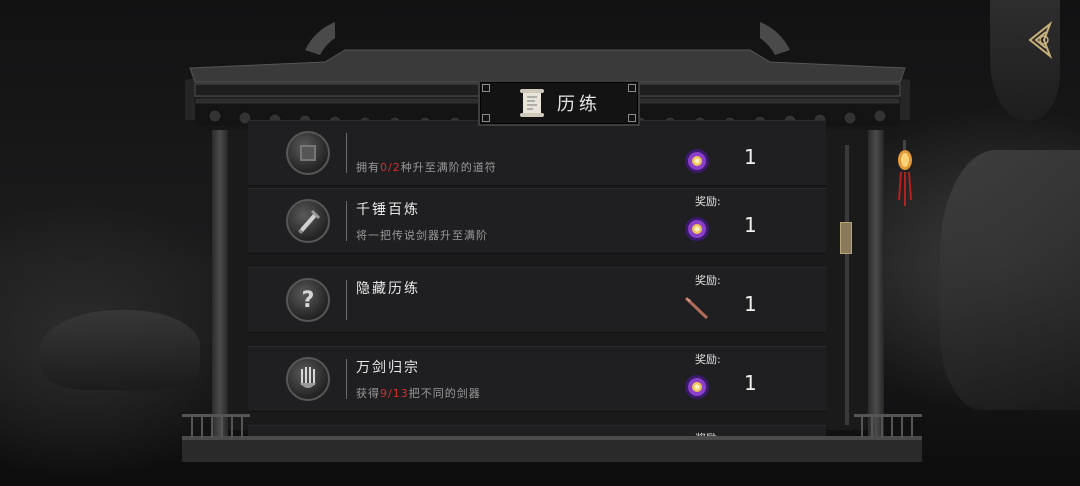 This screenshot has height=486, width=1080. Describe the element at coordinates (537, 300) in the screenshot. I see `achievement-row: ? 隐藏历练 奖励: 1` at that location.